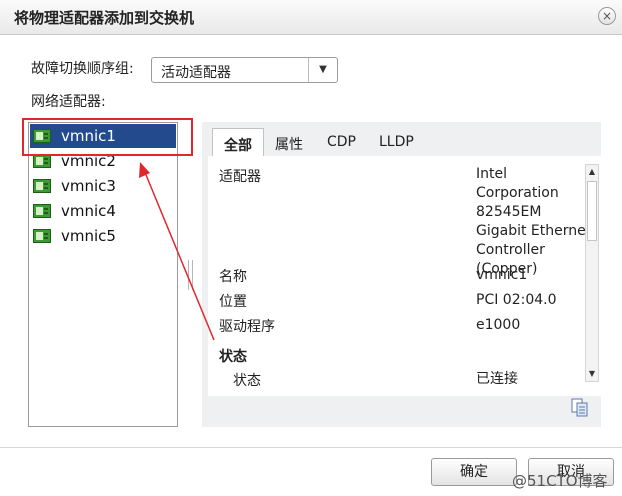  Describe the element at coordinates (592, 374) in the screenshot. I see `scroll-down-icon: ▼` at that location.